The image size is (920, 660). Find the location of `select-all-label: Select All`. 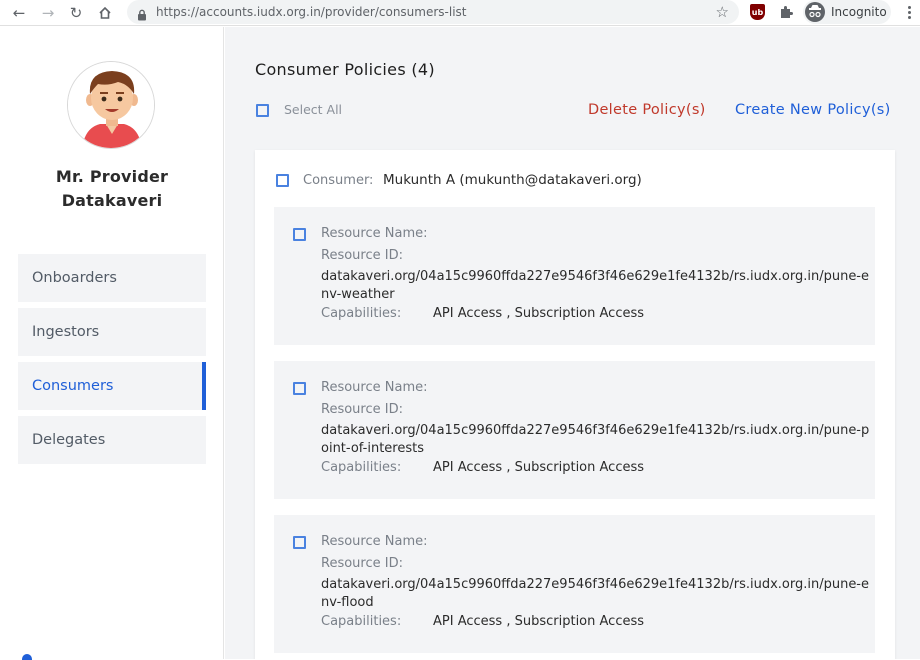

select-all-label: Select All is located at coordinates (313, 109).